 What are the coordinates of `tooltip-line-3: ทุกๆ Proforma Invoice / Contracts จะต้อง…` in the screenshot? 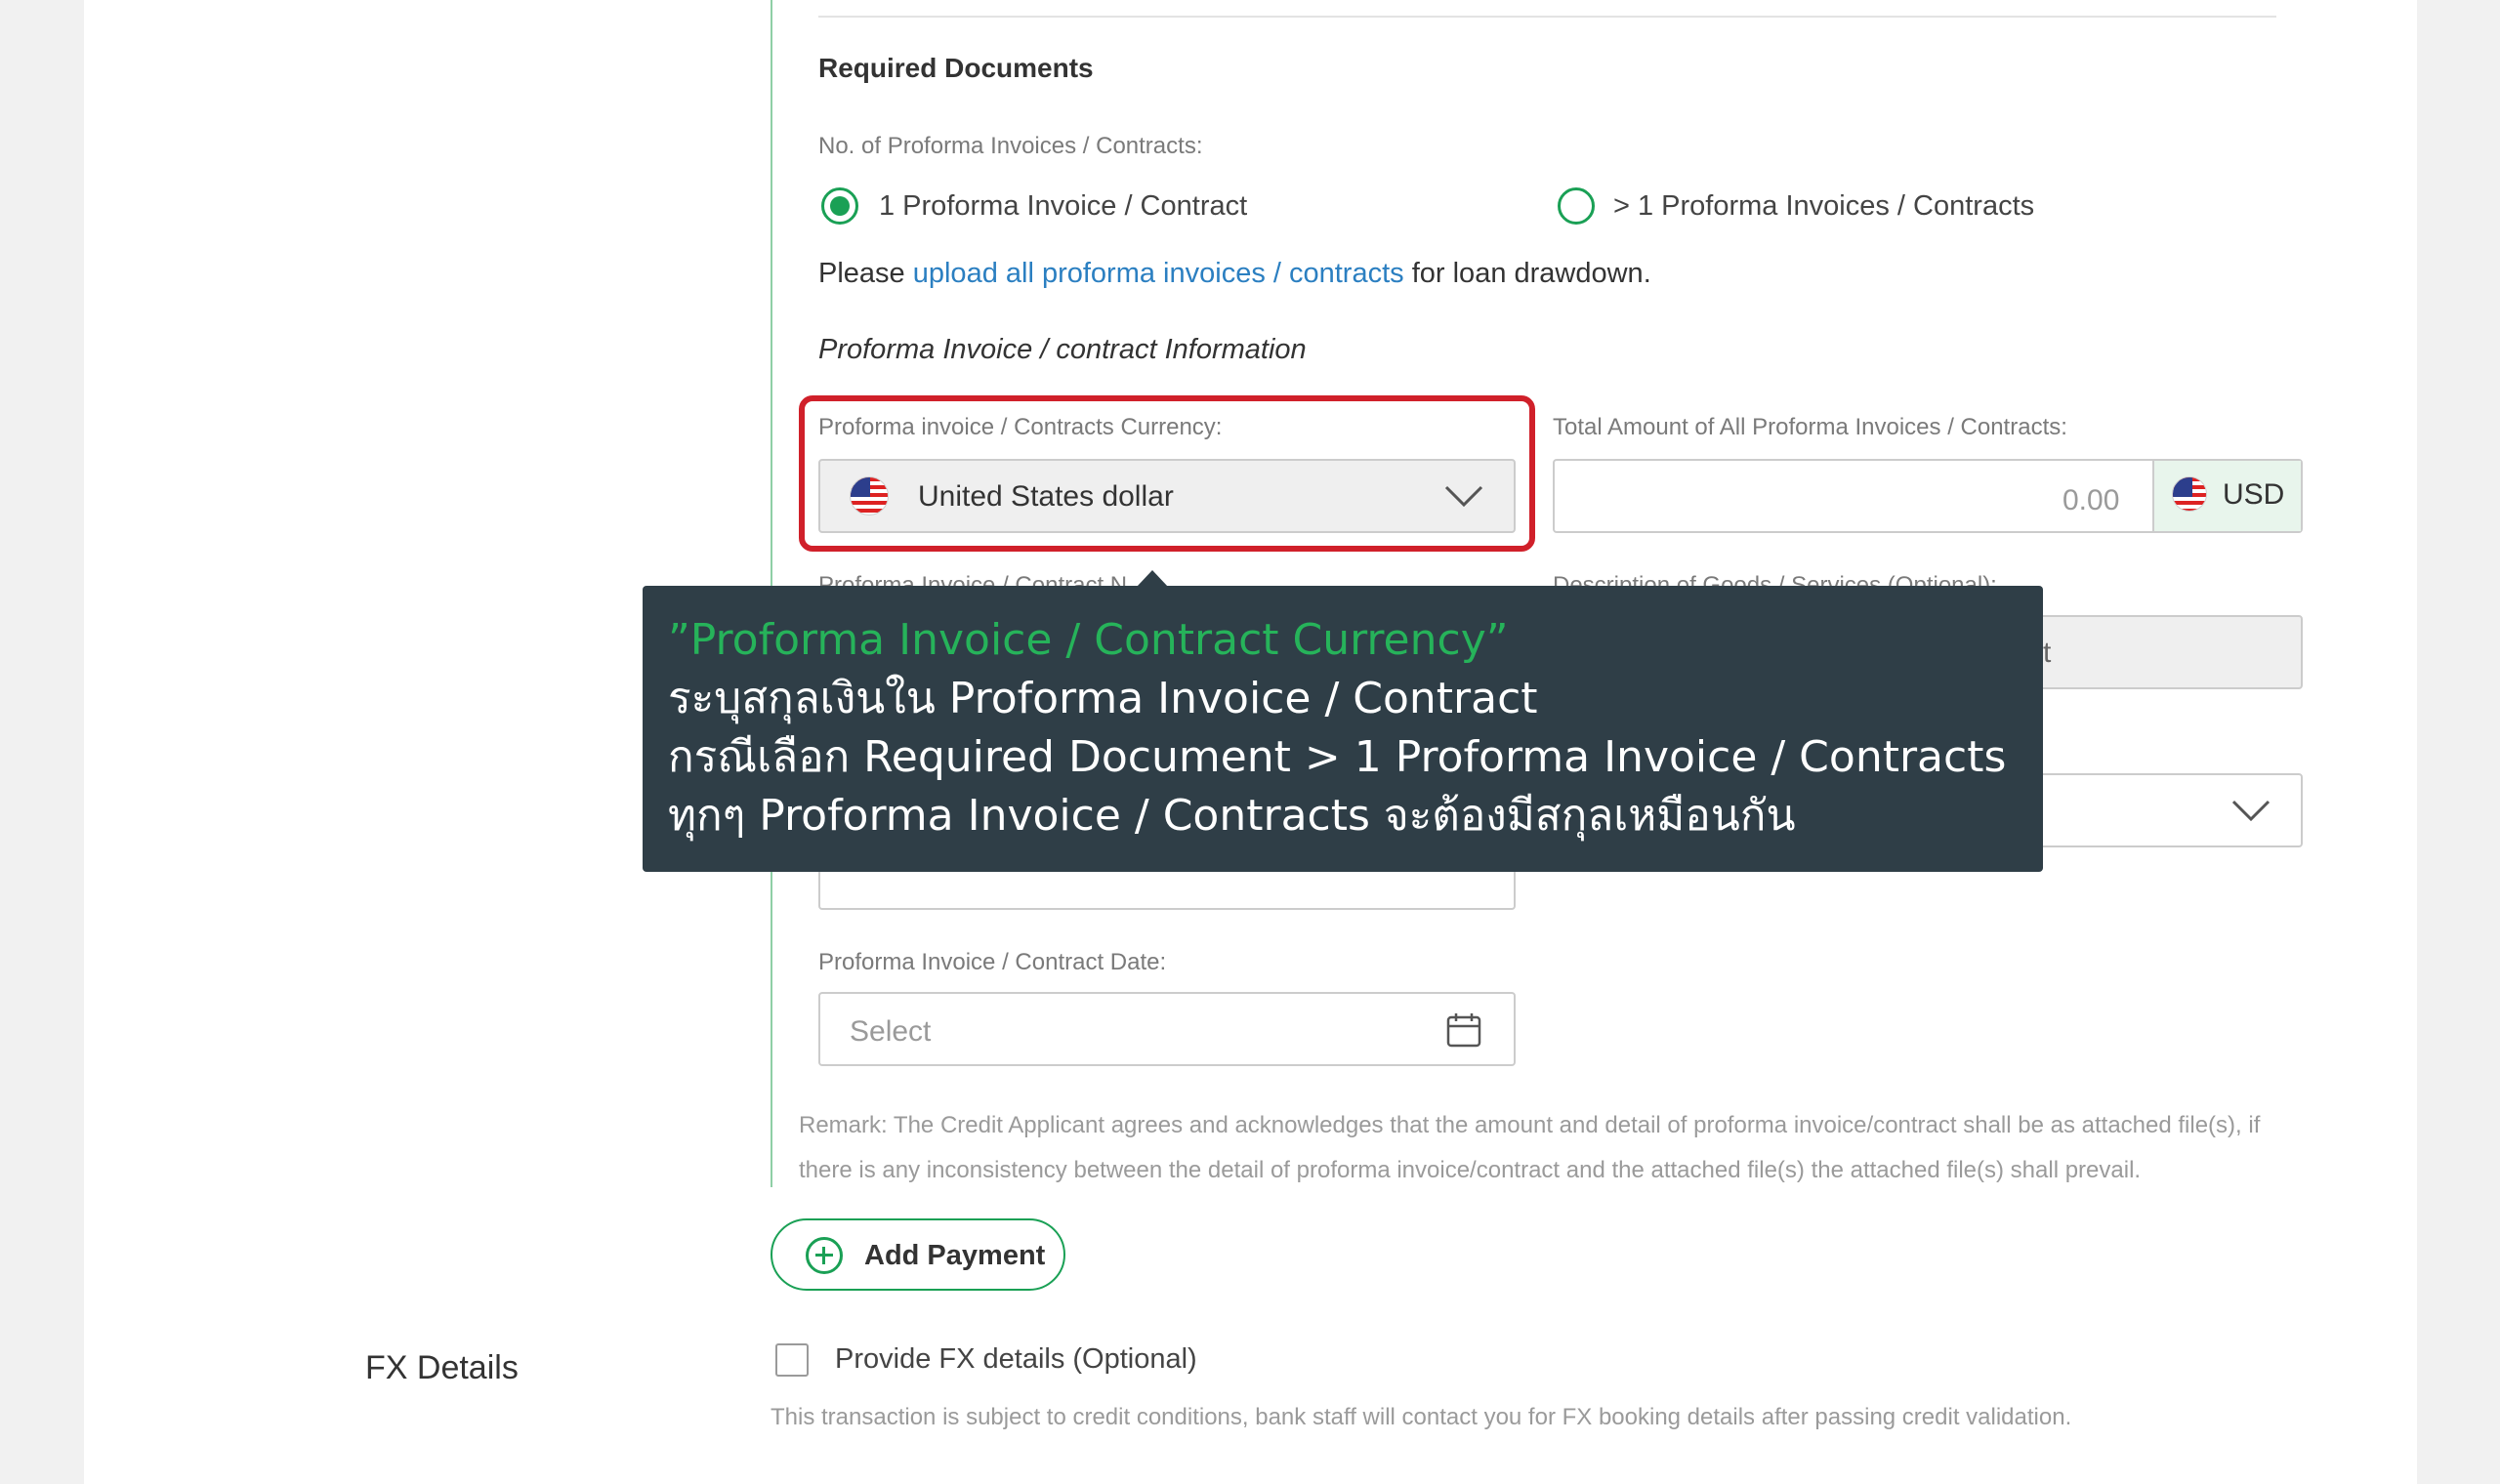 It's located at (1232, 816).